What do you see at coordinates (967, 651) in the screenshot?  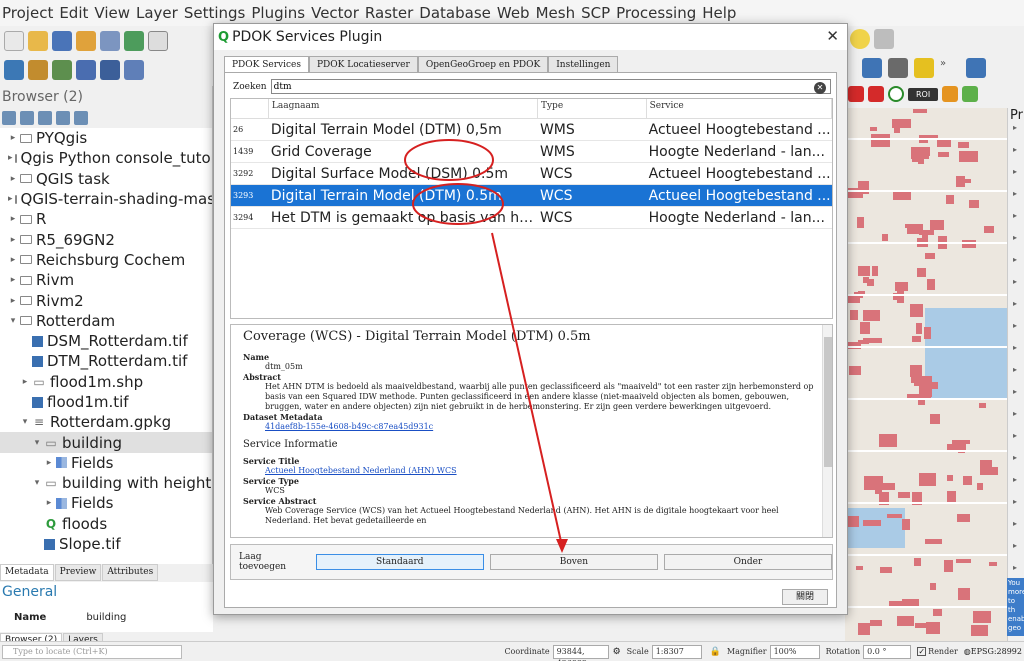 I see `crs-icon: ◍` at bounding box center [967, 651].